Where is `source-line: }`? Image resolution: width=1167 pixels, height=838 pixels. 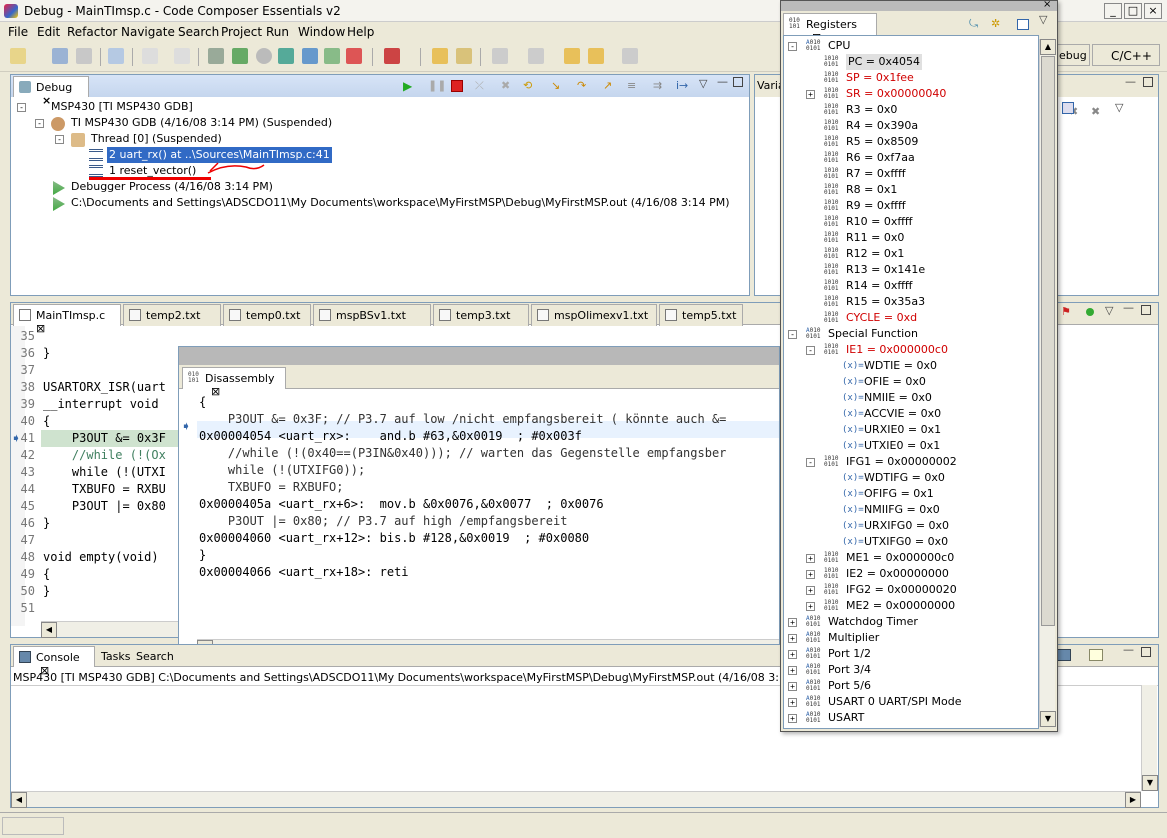
source-line: } is located at coordinates (202, 555).